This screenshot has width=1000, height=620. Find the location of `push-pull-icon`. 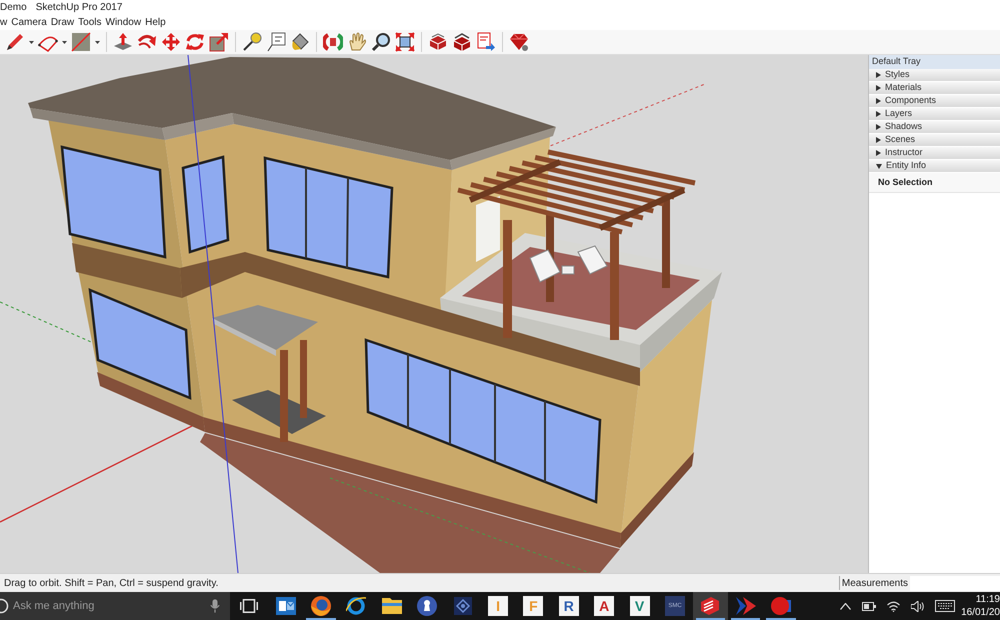

push-pull-icon is located at coordinates (123, 42).